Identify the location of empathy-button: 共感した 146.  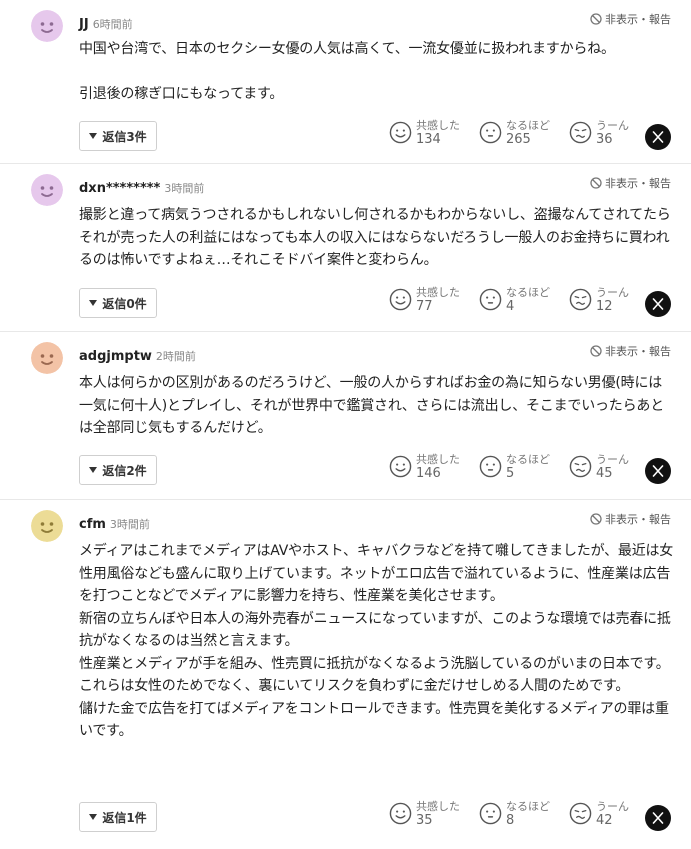
(424, 468).